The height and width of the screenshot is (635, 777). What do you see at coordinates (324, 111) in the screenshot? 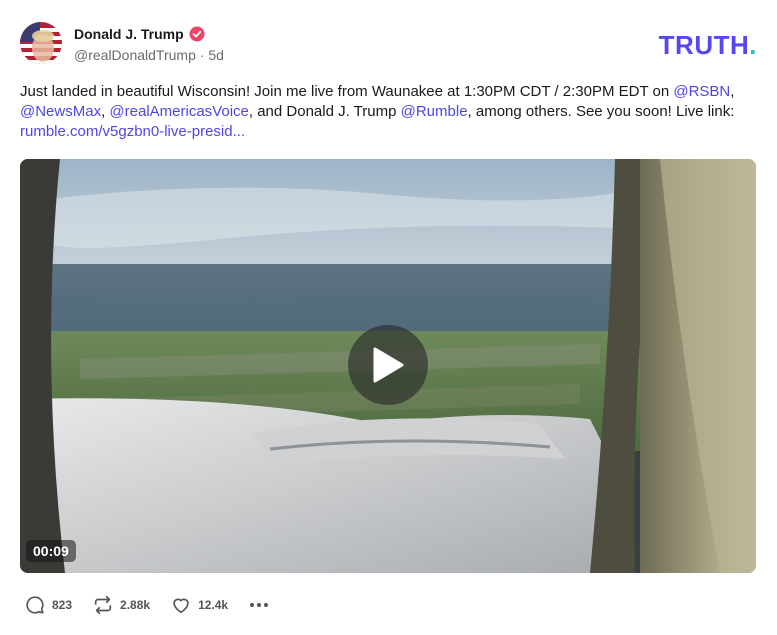
I see `post-text-segment: , and Donald J. Trump` at bounding box center [324, 111].